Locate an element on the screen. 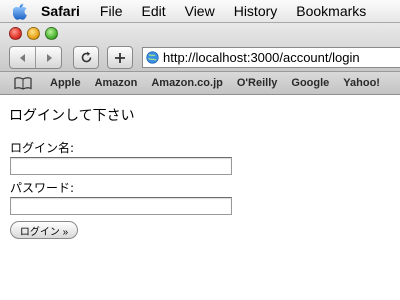 The image size is (400, 300). menu-bookmarks: Bookmarks is located at coordinates (331, 11).